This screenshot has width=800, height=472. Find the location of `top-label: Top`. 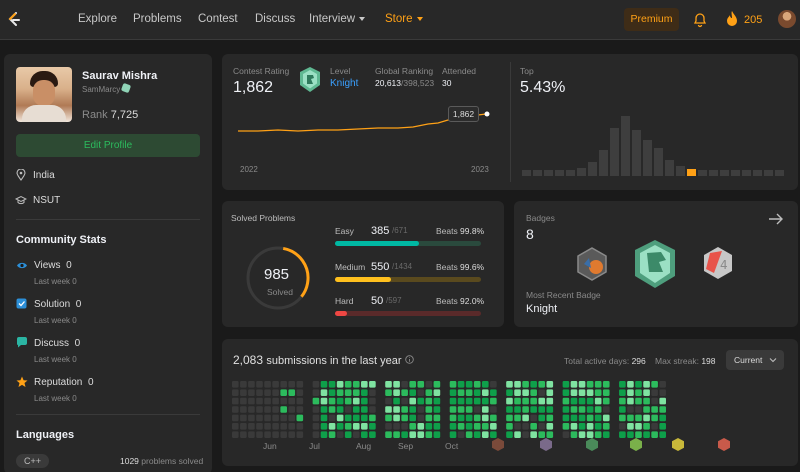

top-label: Top is located at coordinates (527, 71).